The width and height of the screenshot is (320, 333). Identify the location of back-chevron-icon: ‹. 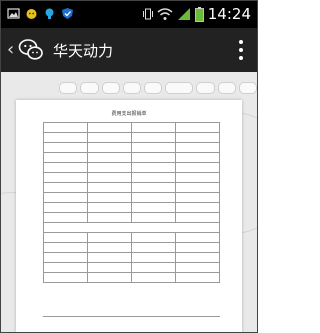
(10, 49).